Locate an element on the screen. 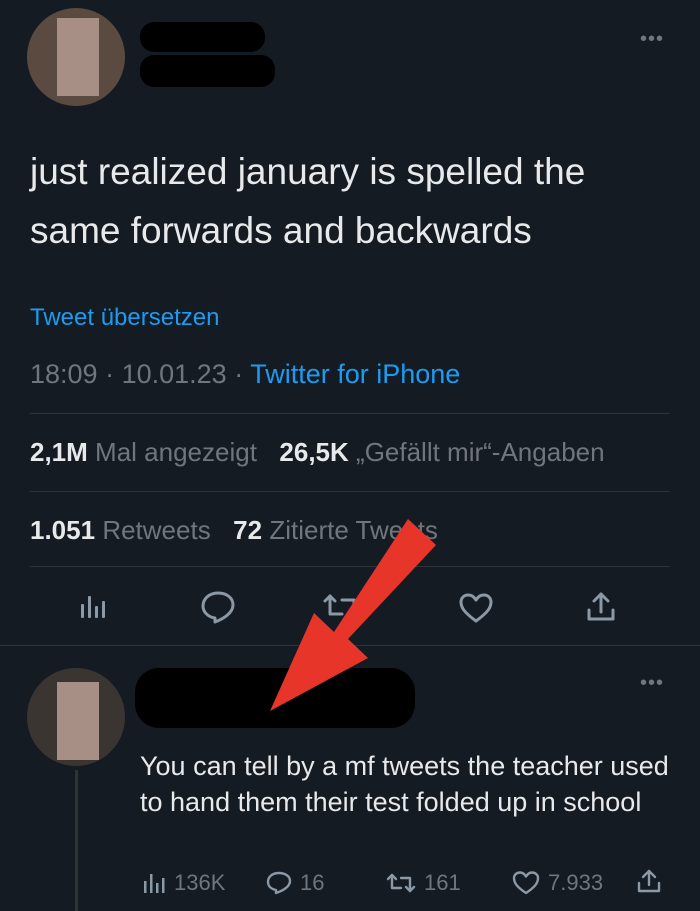  reply-likes-stat: 7.933 is located at coordinates (557, 883).